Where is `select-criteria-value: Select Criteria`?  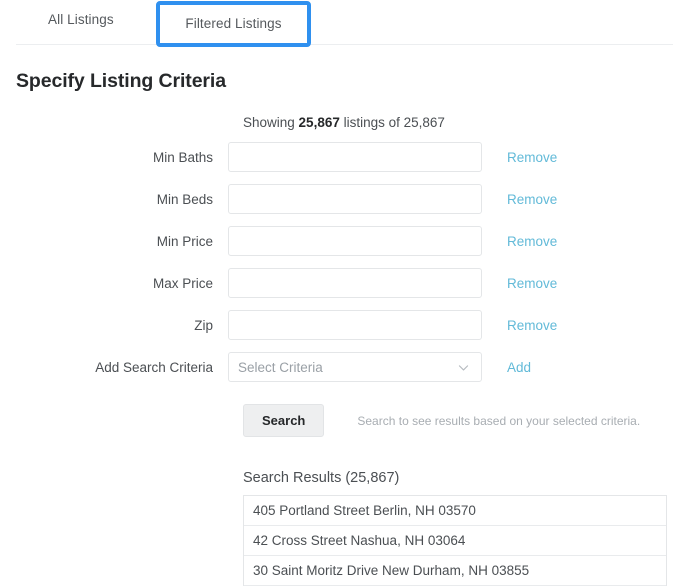
select-criteria-value: Select Criteria is located at coordinates (280, 367).